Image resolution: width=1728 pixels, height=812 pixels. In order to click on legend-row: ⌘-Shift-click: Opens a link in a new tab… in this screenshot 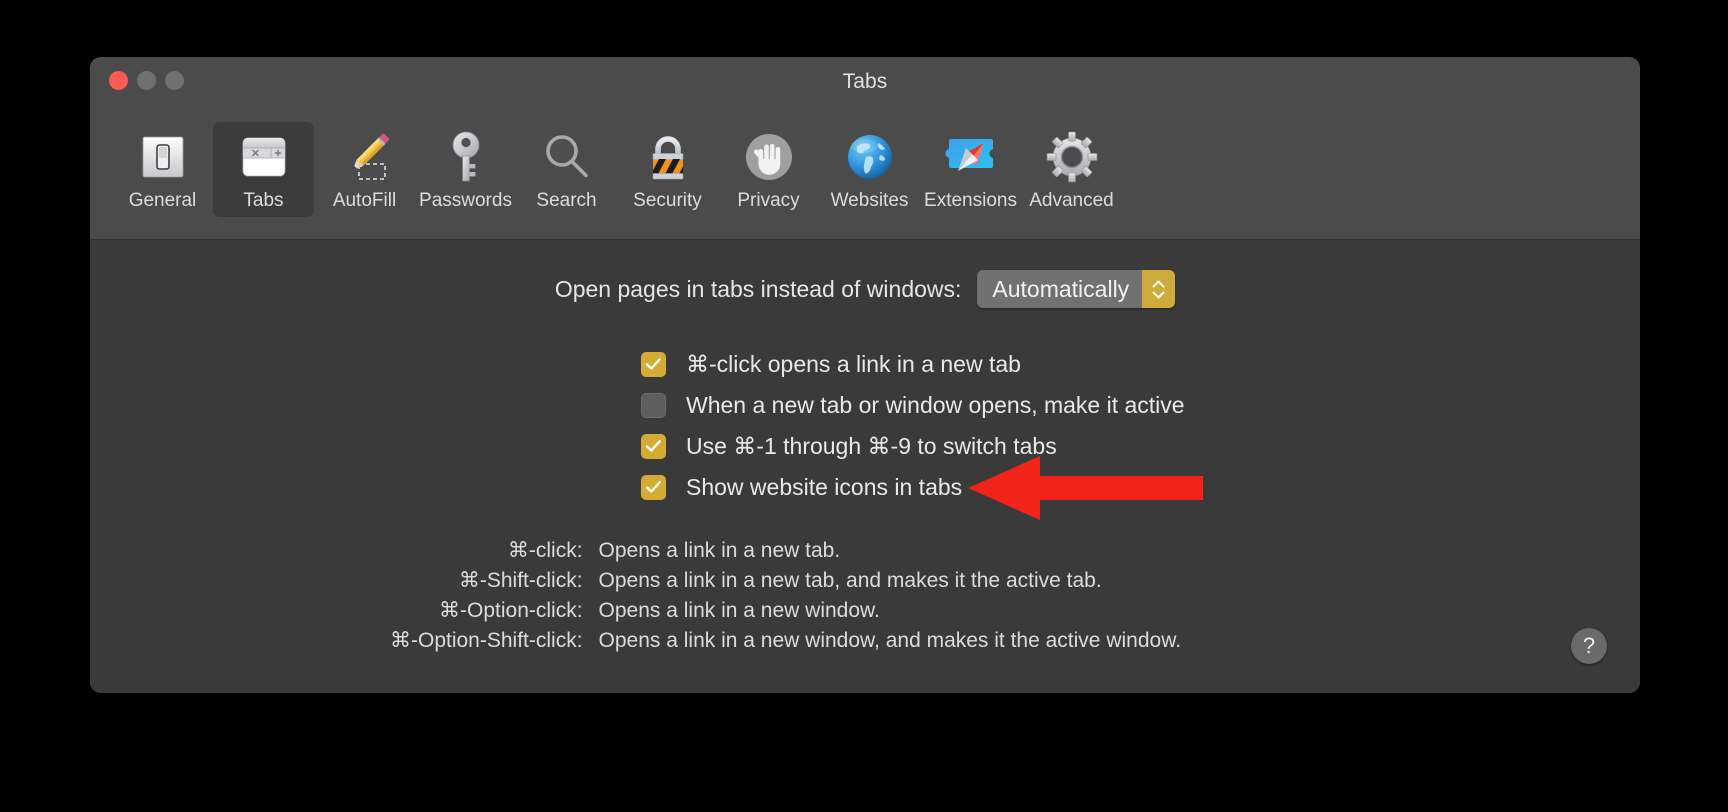, I will do `click(785, 580)`.